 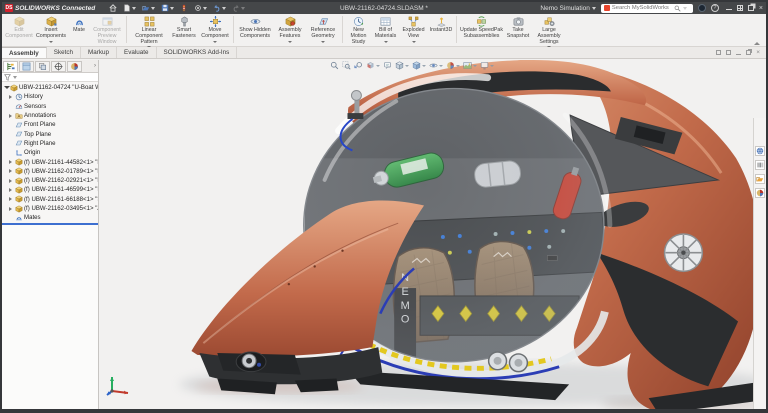 I want to click on displaymanager-tab, so click(x=74, y=66).